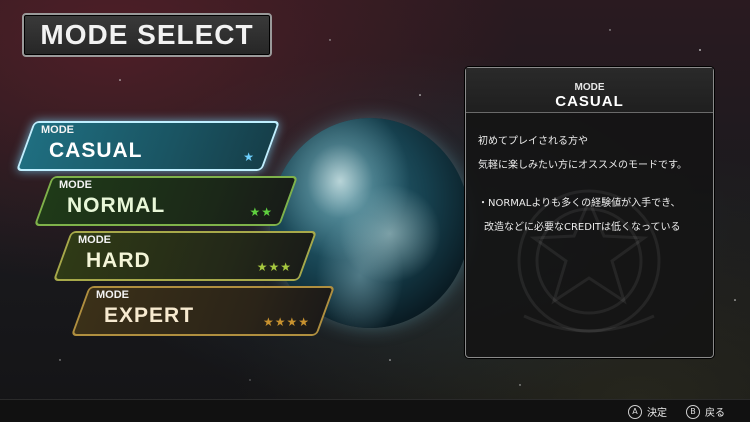 This screenshot has width=750, height=422. I want to click on button-prompt-bar: A 決定 B 戻る, so click(375, 410).